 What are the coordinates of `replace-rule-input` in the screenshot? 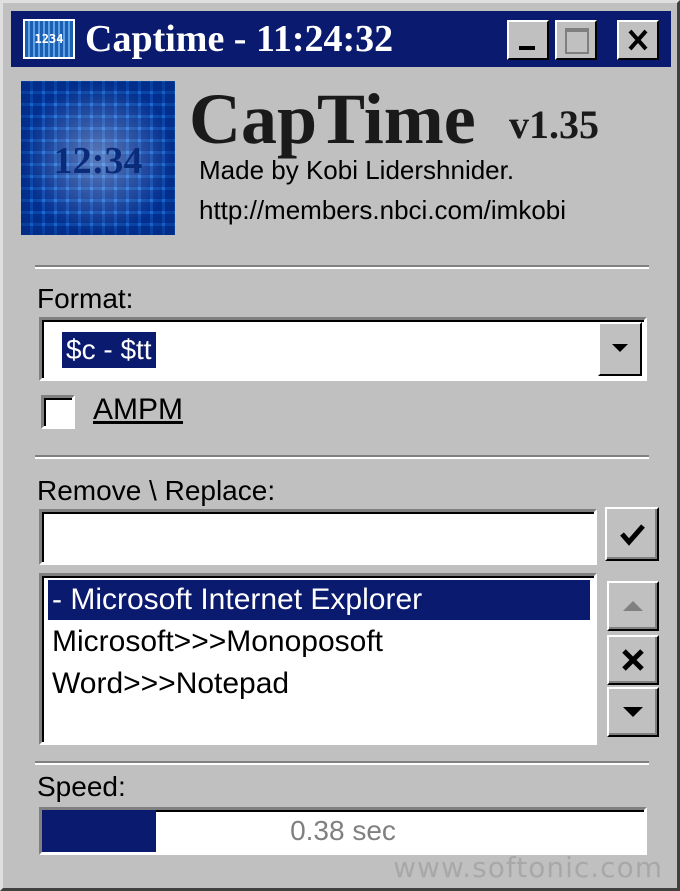 It's located at (318, 537).